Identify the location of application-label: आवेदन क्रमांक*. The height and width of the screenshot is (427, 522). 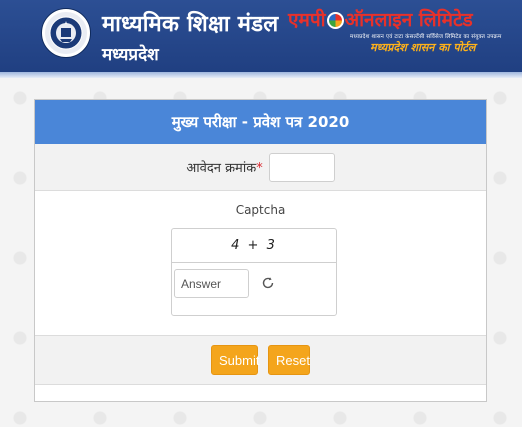
(224, 167).